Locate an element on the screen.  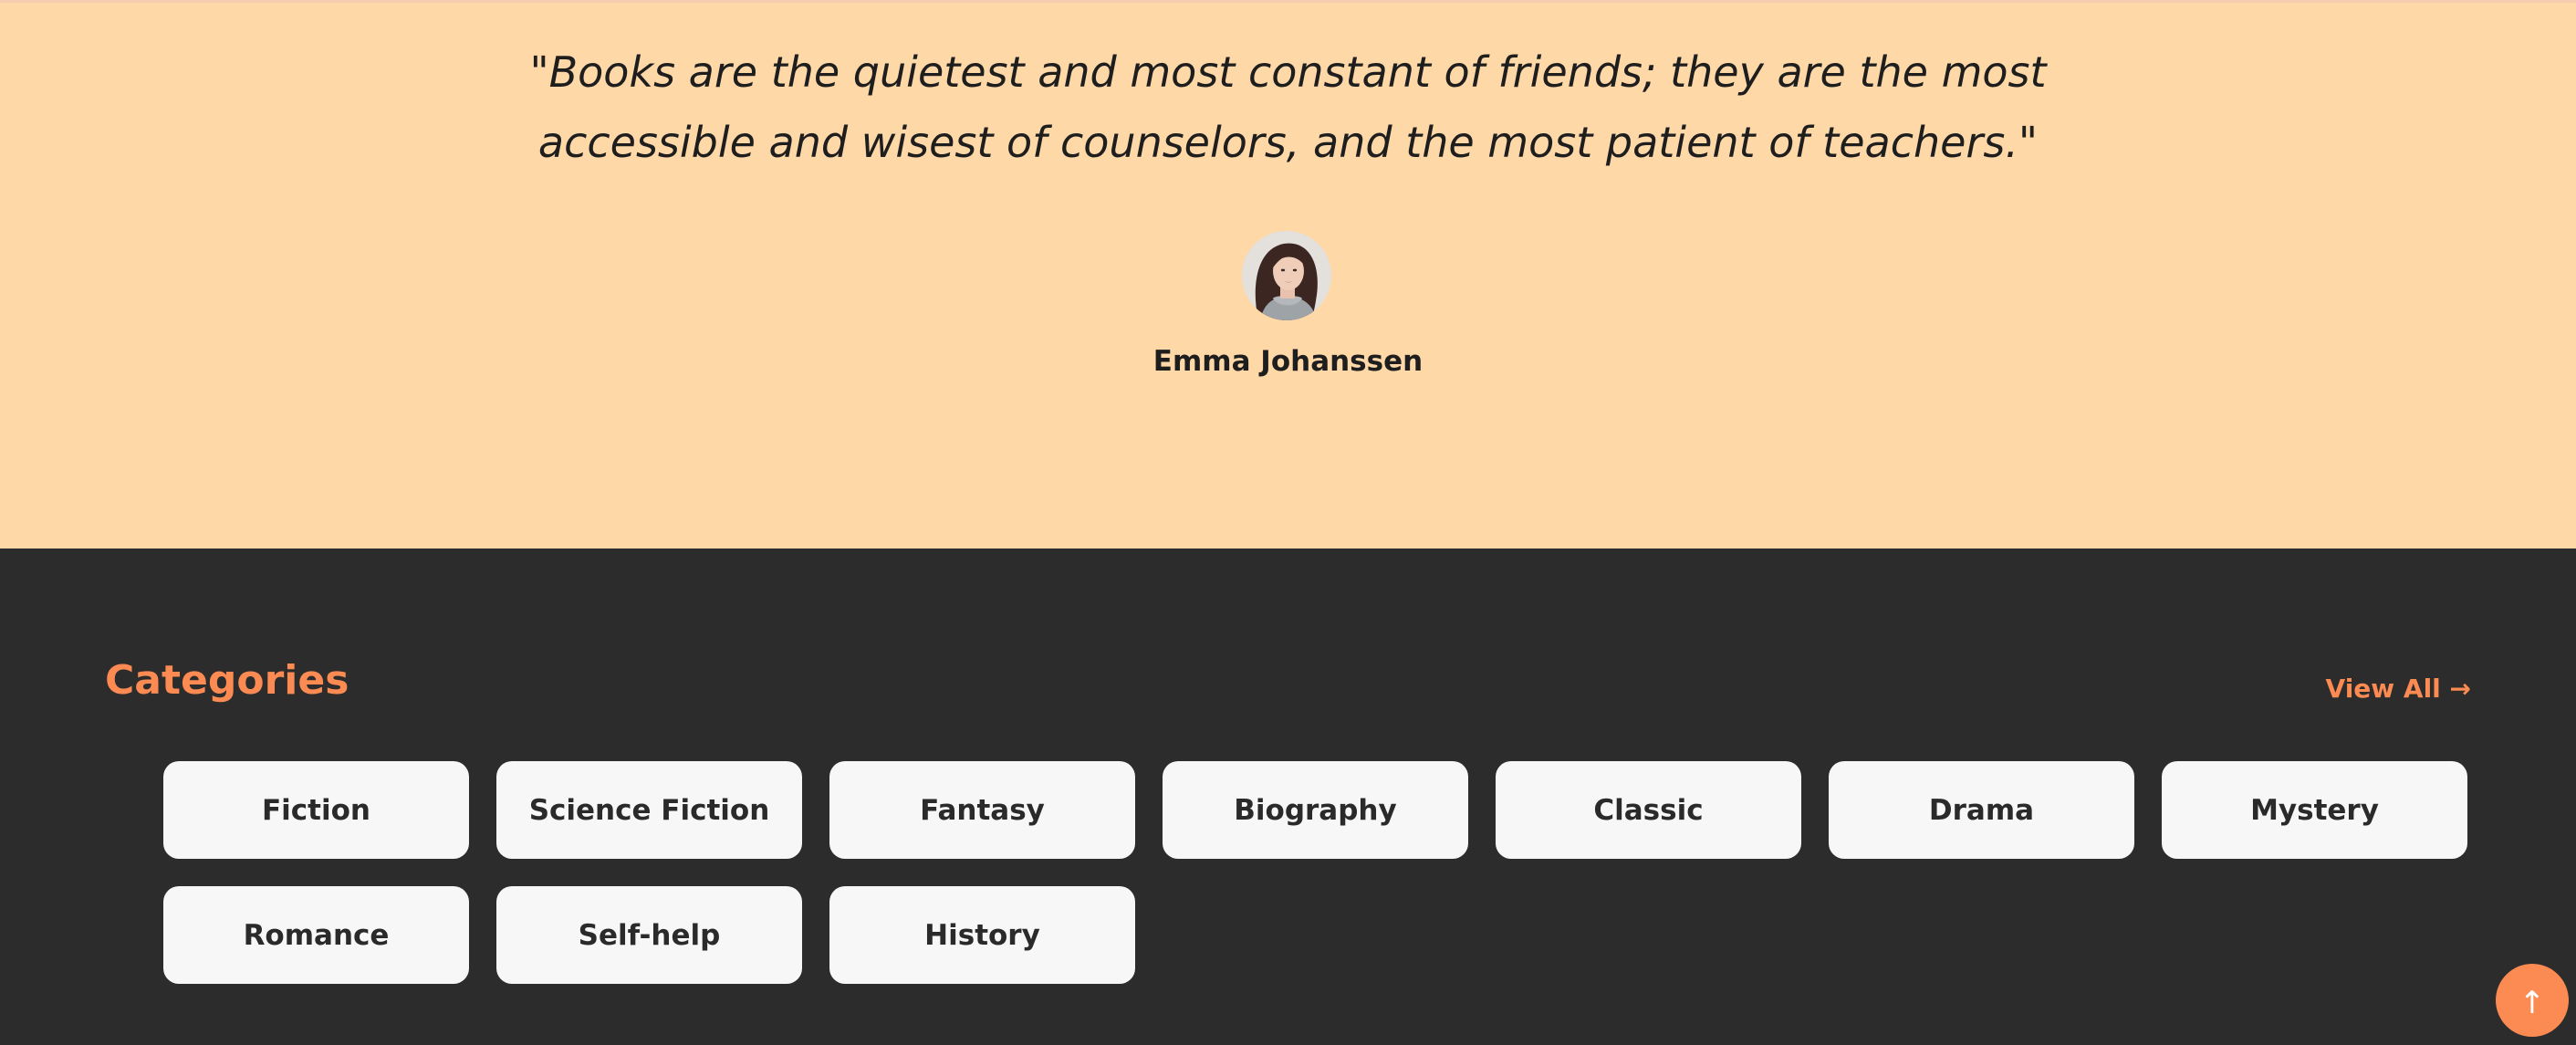
scroll-to-top-button: ↑ is located at coordinates (2532, 1001).